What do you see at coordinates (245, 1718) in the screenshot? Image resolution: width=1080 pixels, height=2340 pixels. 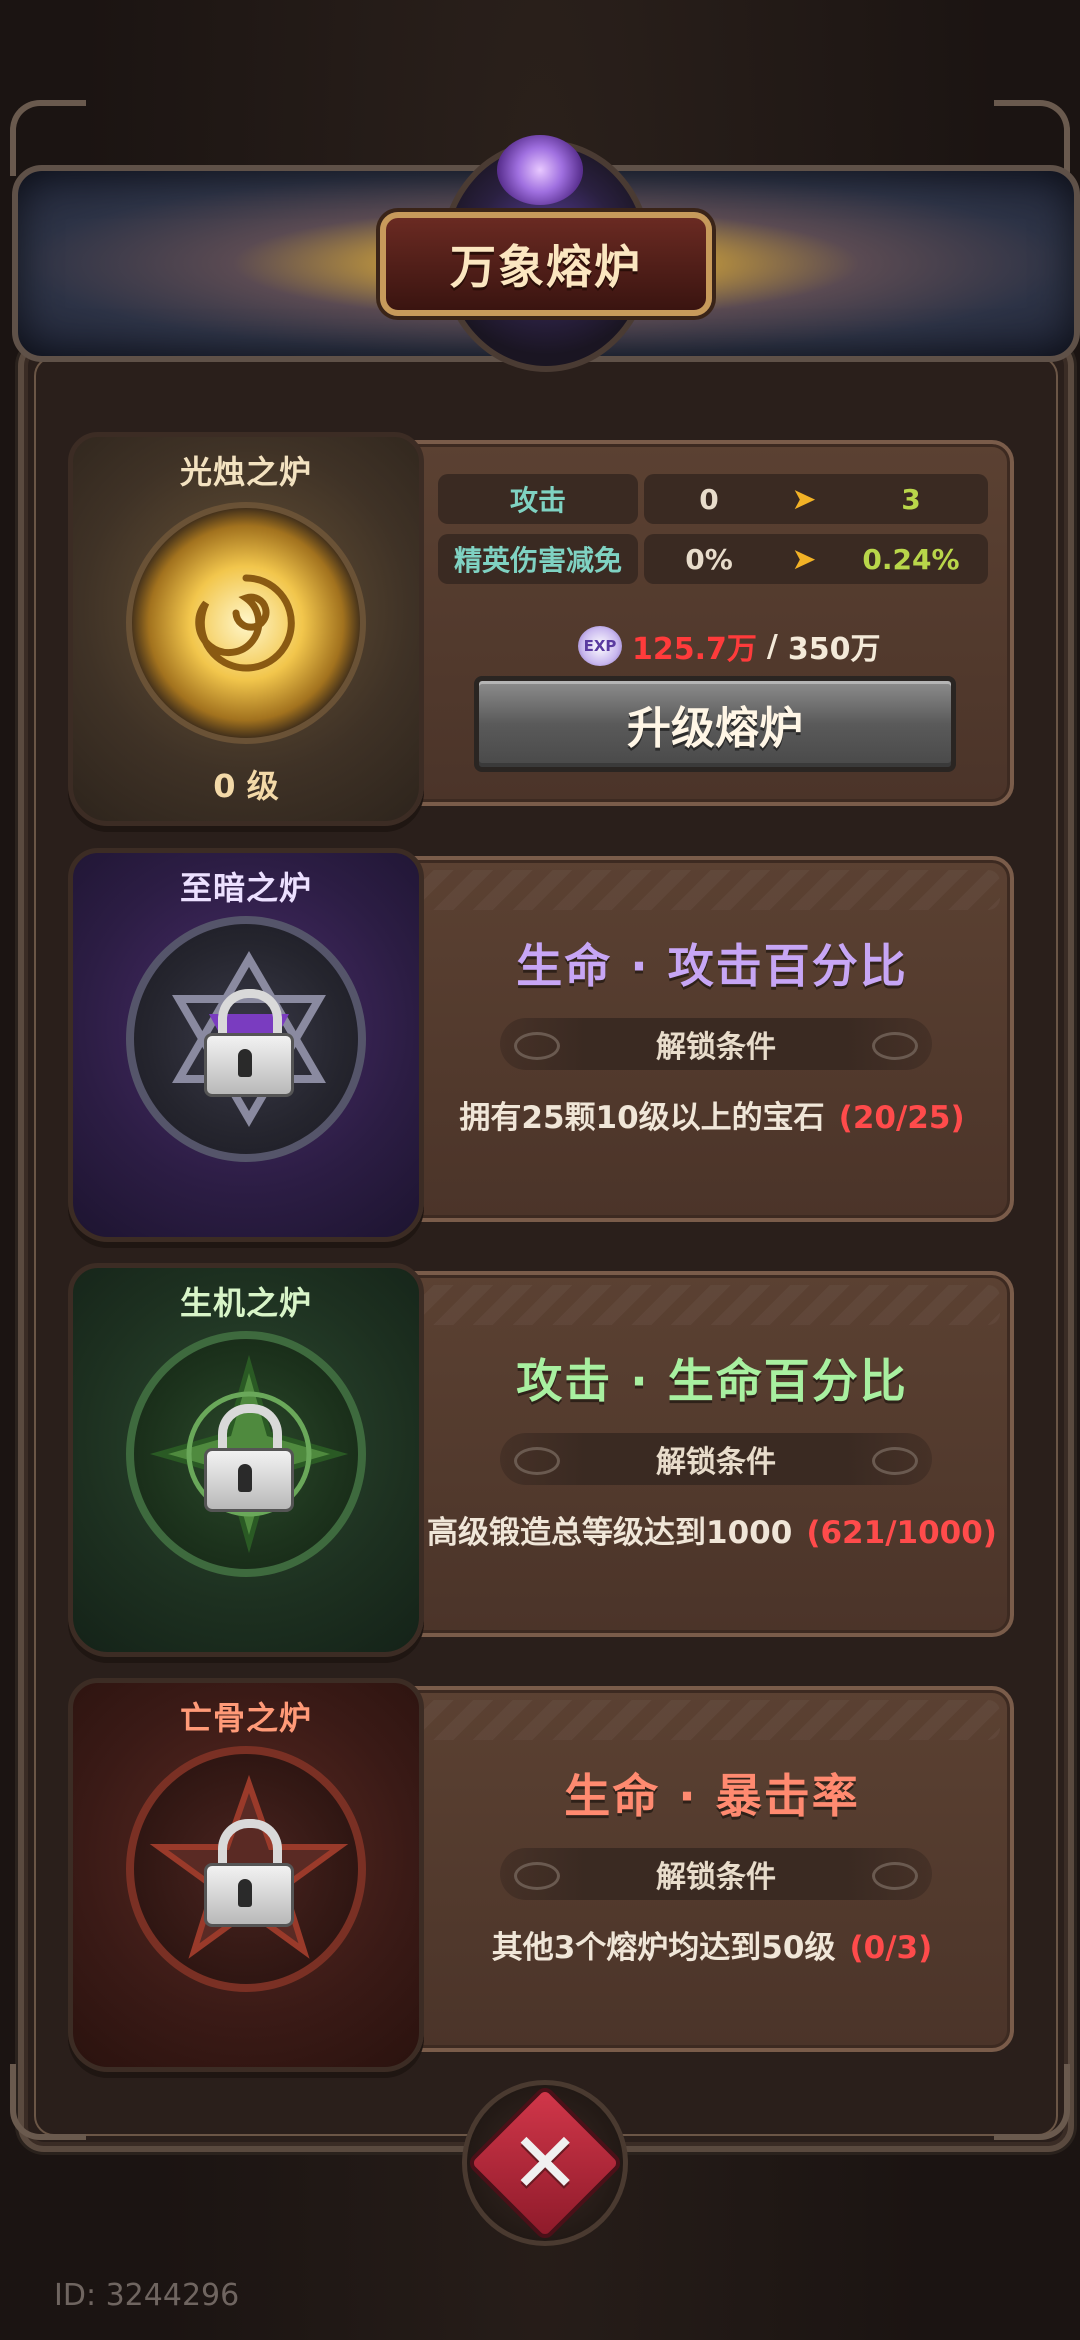 I see `furnace-name: 亡骨之炉` at bounding box center [245, 1718].